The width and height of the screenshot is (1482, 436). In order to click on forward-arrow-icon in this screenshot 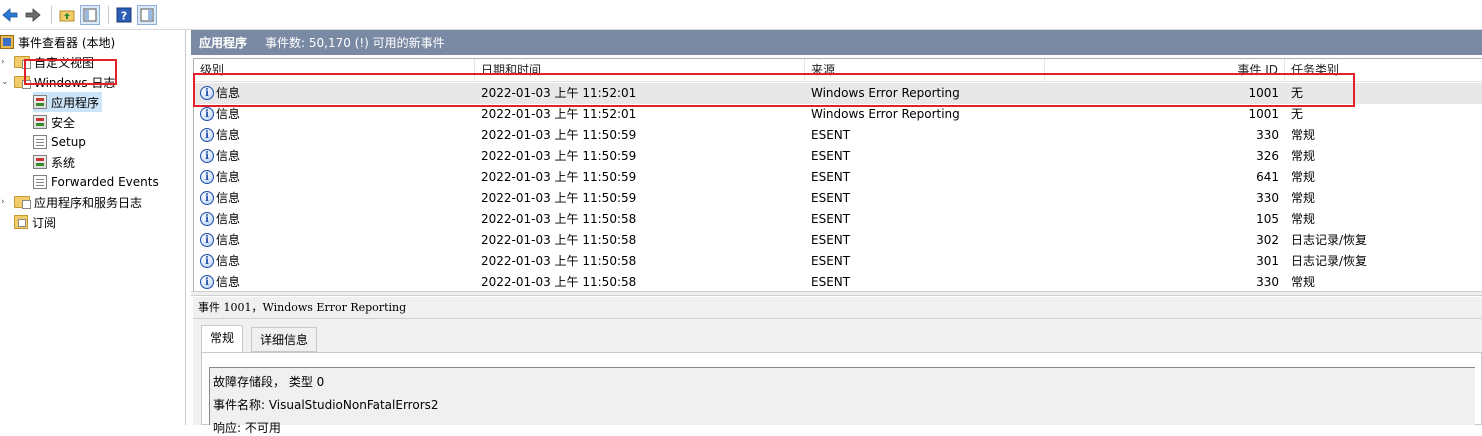, I will do `click(33, 15)`.